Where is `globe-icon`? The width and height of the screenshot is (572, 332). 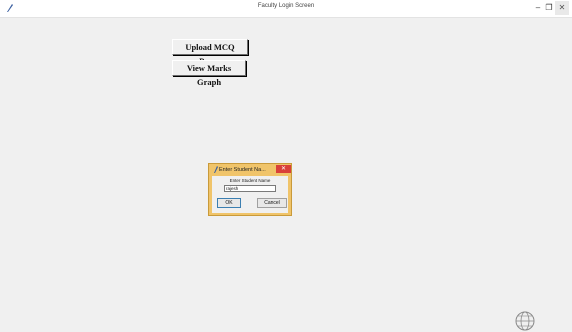 globe-icon is located at coordinates (525, 321).